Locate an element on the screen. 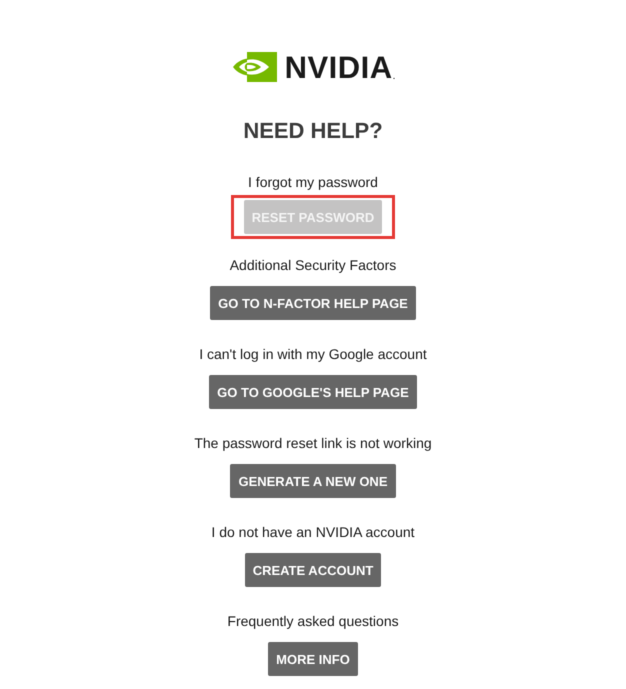 This screenshot has height=689, width=626. help-button: GO TO GOOGLE'S HELP PAGE is located at coordinates (313, 392).